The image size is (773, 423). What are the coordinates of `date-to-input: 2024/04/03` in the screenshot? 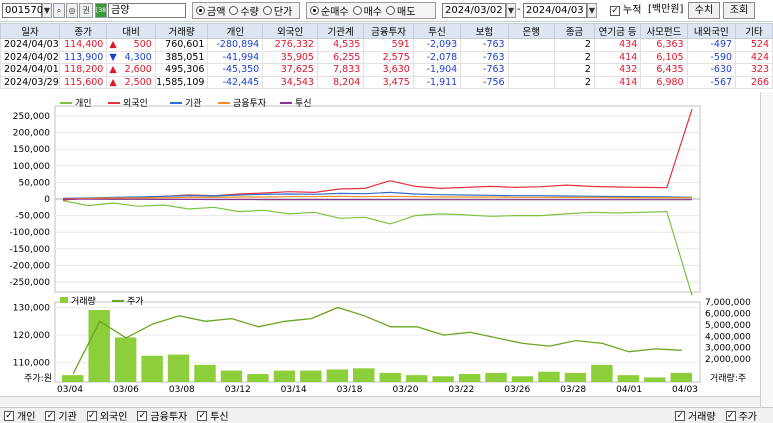 It's located at (555, 10).